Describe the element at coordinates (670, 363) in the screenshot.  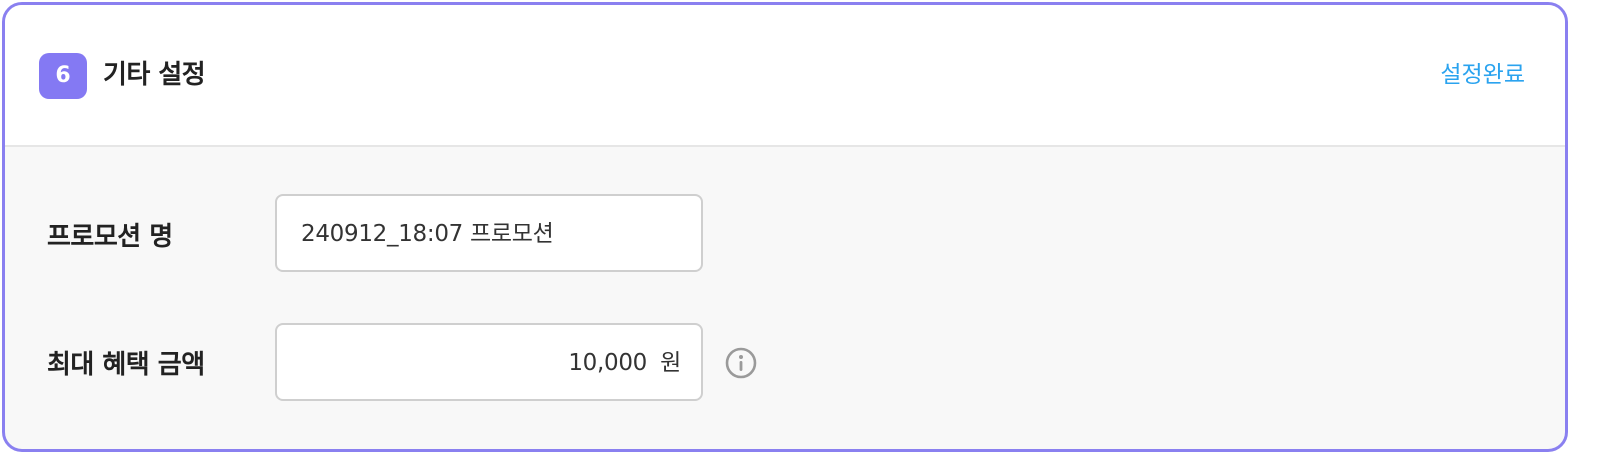
I see `currency-unit: 원` at that location.